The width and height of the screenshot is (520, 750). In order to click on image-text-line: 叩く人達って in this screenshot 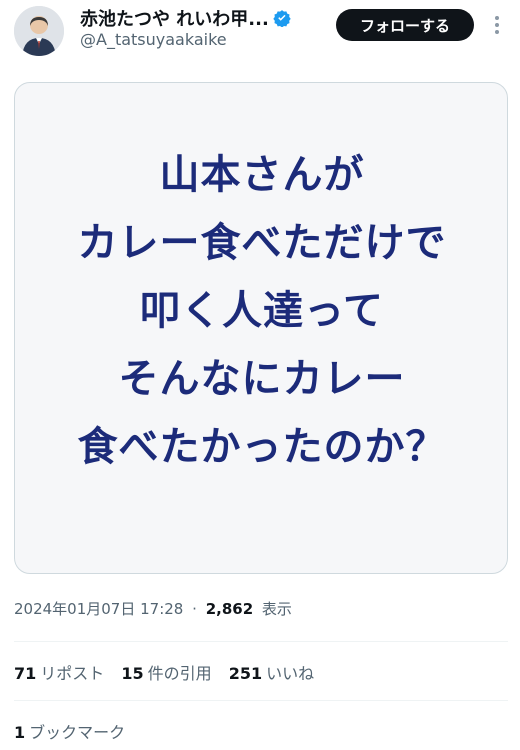, I will do `click(262, 311)`.